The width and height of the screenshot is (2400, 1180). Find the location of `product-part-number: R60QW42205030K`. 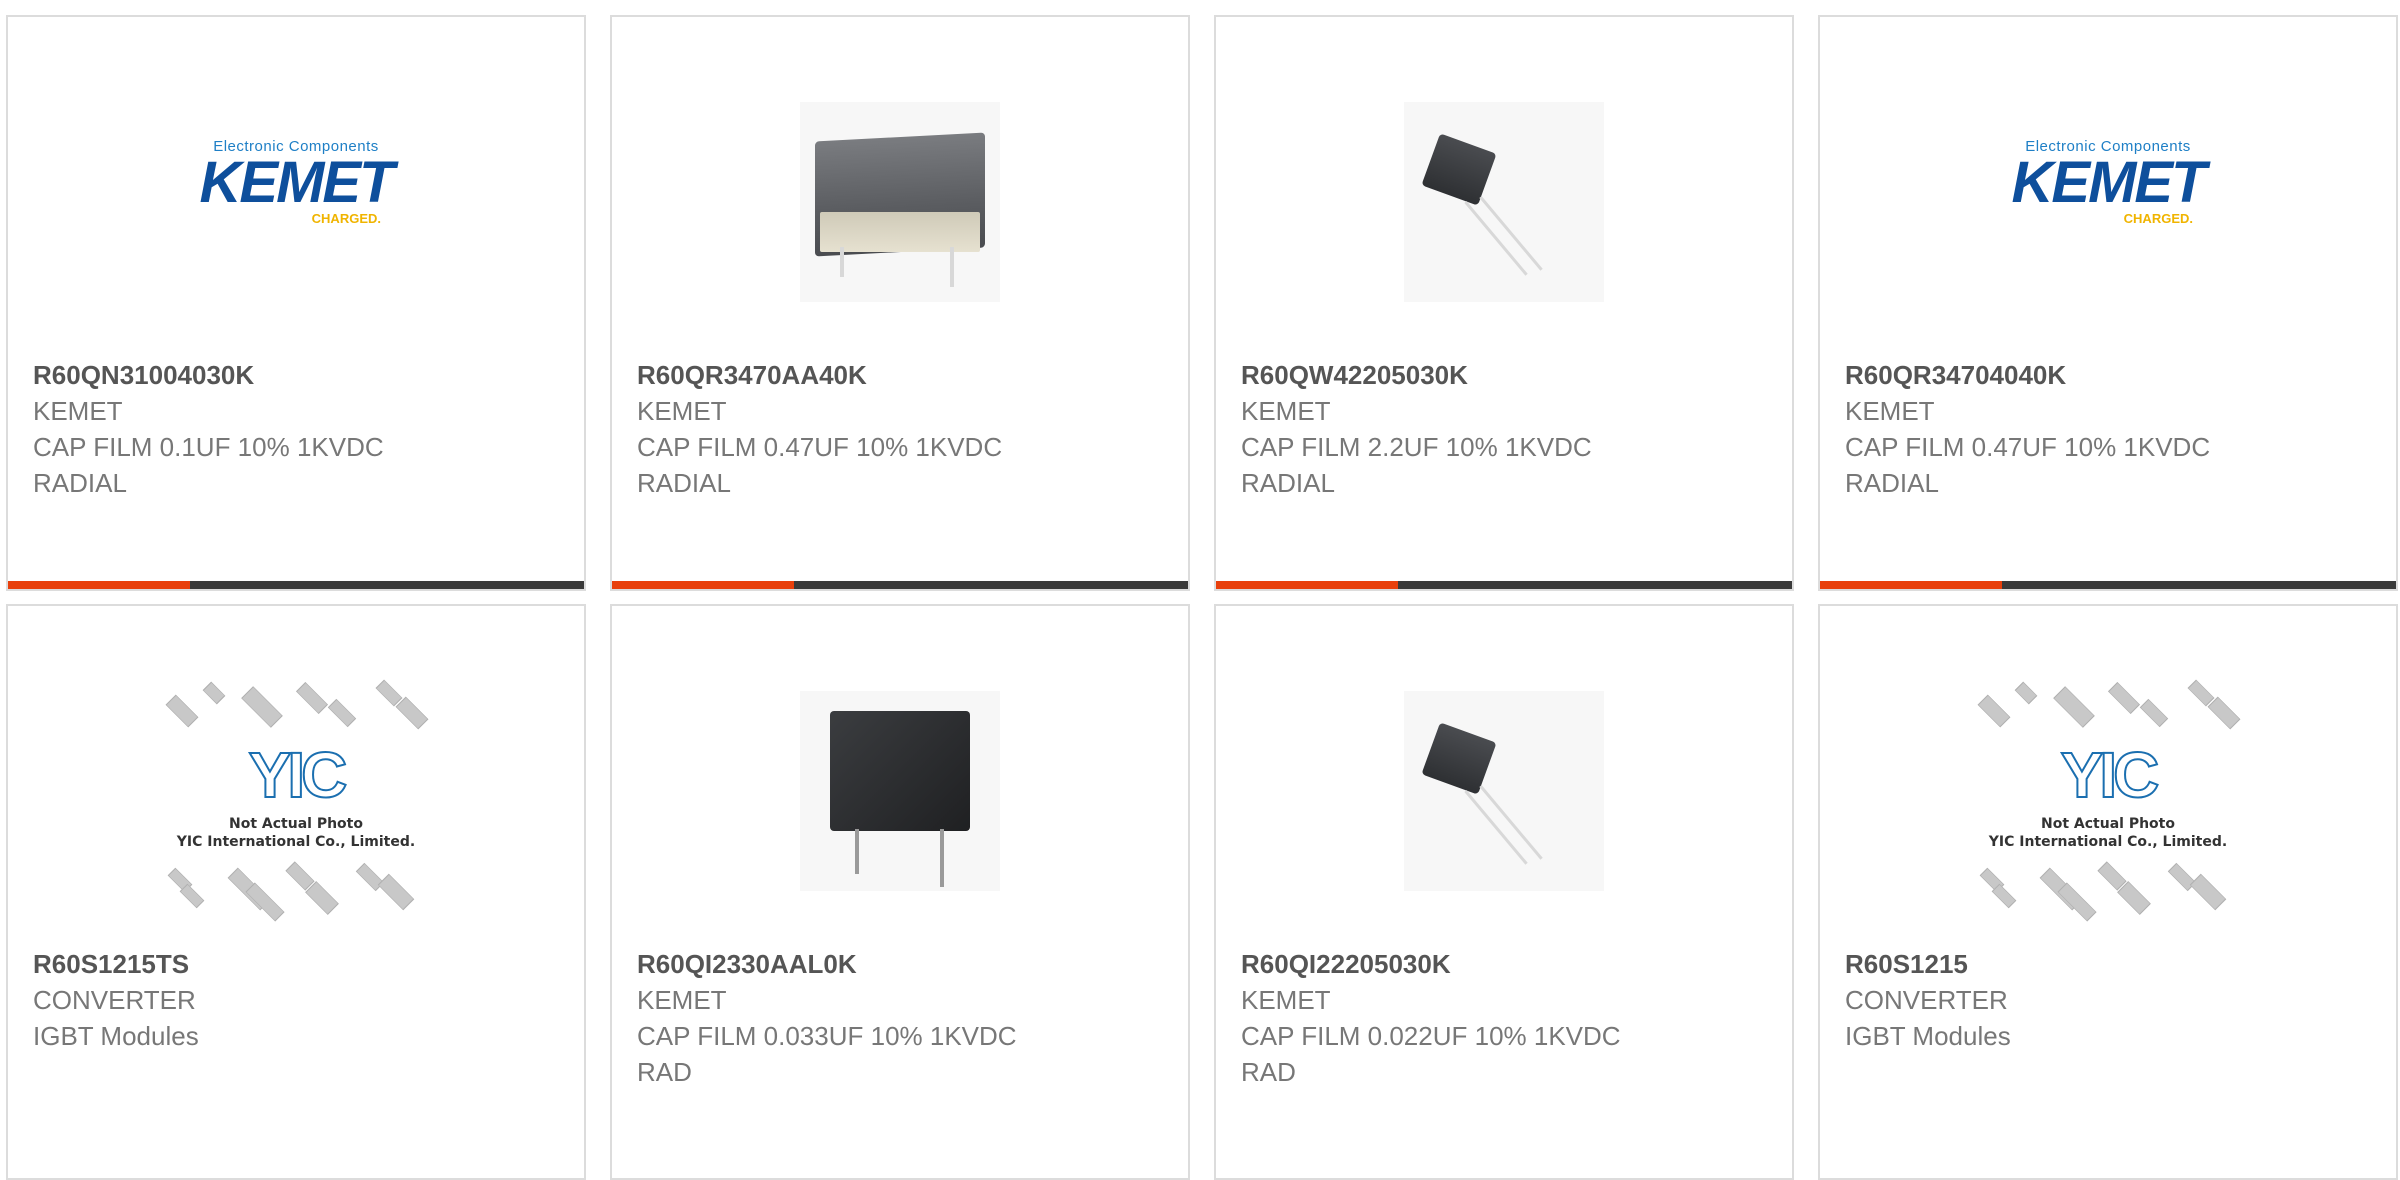

product-part-number: R60QW42205030K is located at coordinates (1506, 375).